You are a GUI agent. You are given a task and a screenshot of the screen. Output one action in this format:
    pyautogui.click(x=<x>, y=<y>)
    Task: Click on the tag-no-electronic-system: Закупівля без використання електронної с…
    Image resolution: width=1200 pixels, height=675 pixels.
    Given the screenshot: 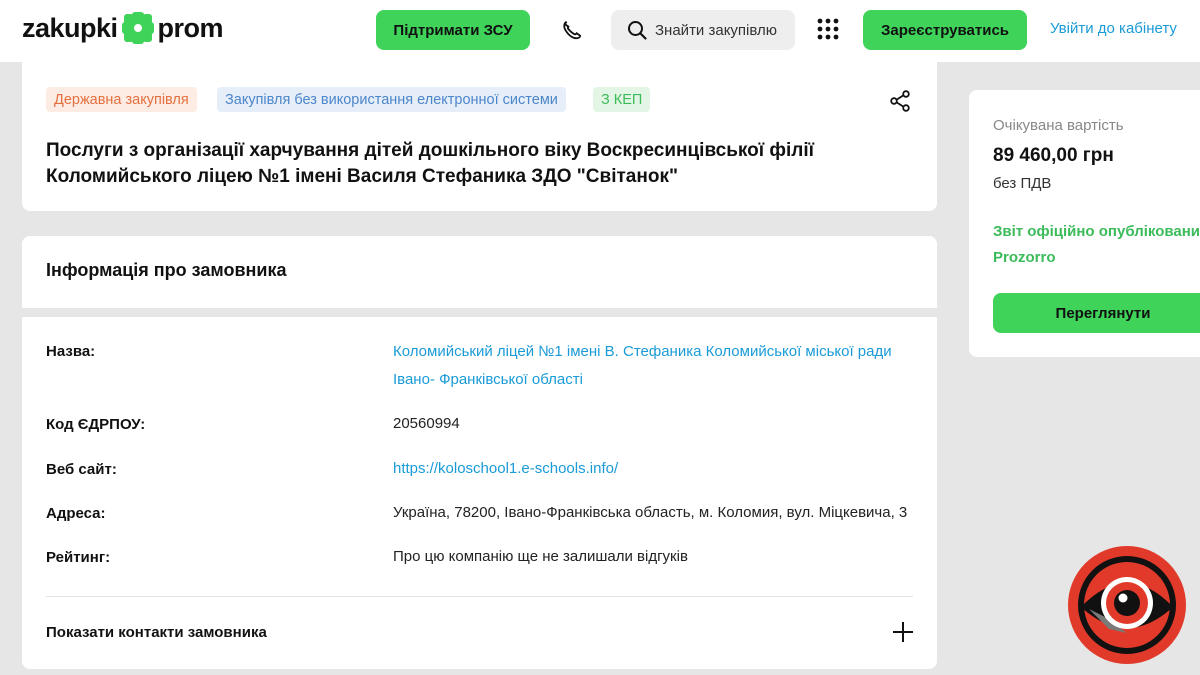 What is the action you would take?
    pyautogui.click(x=391, y=99)
    